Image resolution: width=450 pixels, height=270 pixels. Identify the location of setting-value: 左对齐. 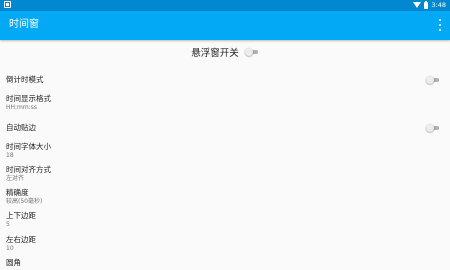
(15, 178).